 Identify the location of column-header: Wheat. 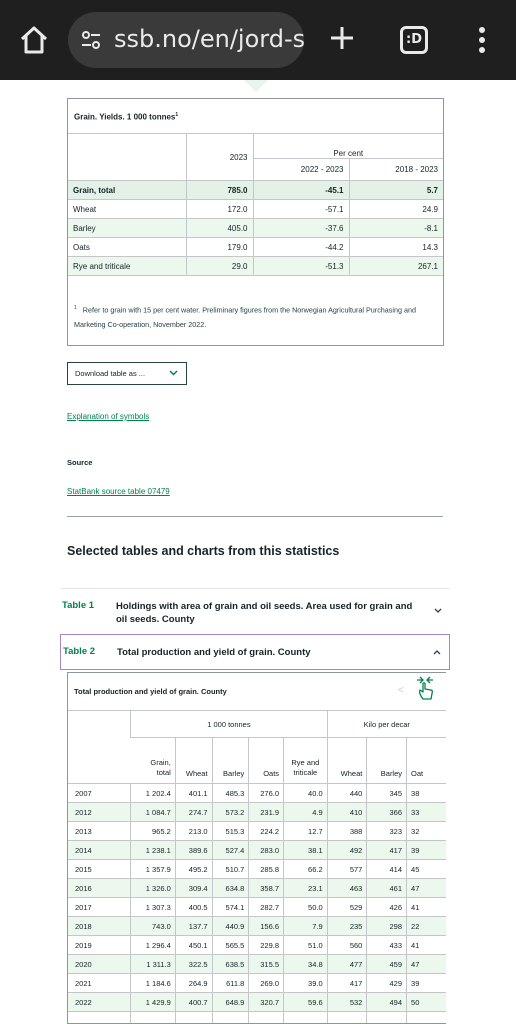
(346, 760).